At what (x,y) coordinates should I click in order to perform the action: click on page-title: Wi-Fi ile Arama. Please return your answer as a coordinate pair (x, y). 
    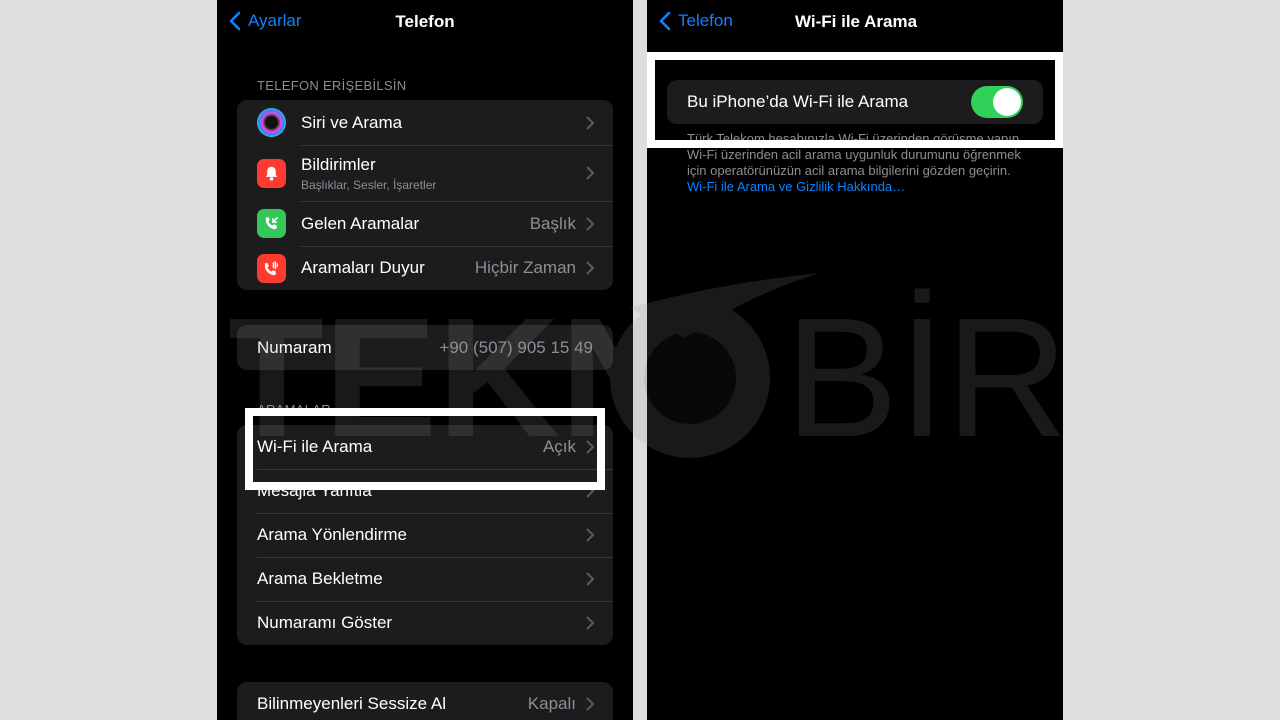
    Looking at the image, I should click on (856, 21).